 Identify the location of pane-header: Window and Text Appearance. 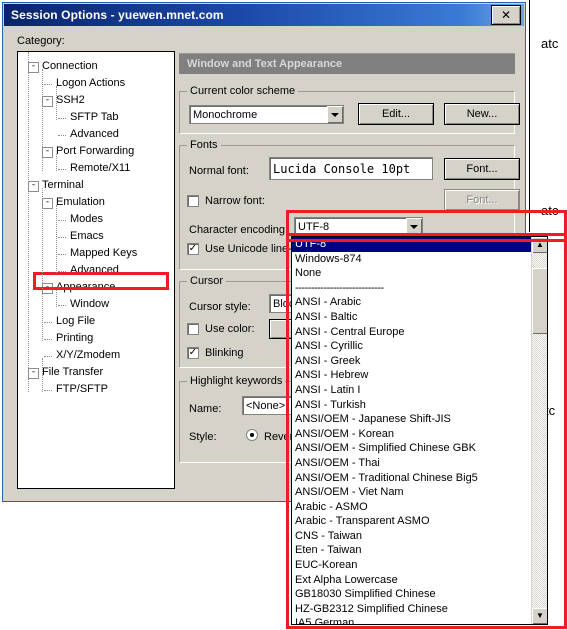
(347, 63).